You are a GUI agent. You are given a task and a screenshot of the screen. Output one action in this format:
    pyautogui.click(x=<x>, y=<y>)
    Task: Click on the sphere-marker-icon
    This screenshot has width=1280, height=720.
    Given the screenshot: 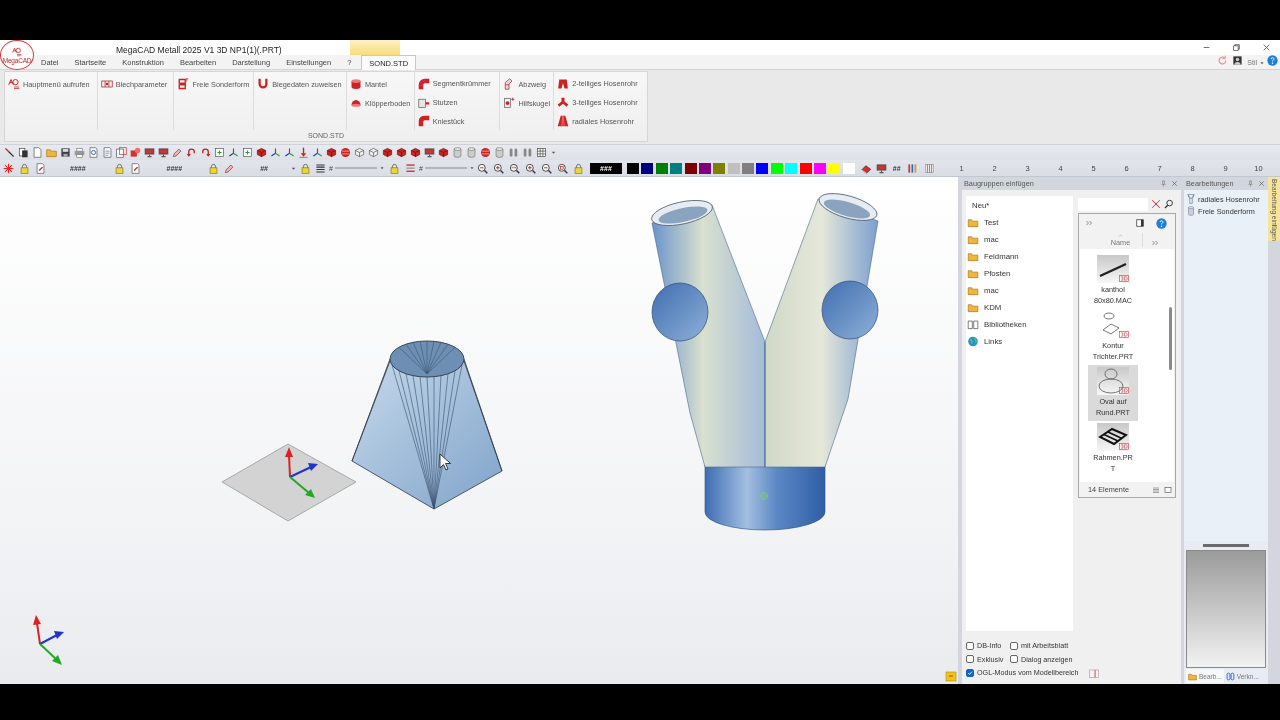 What is the action you would take?
    pyautogui.click(x=509, y=103)
    